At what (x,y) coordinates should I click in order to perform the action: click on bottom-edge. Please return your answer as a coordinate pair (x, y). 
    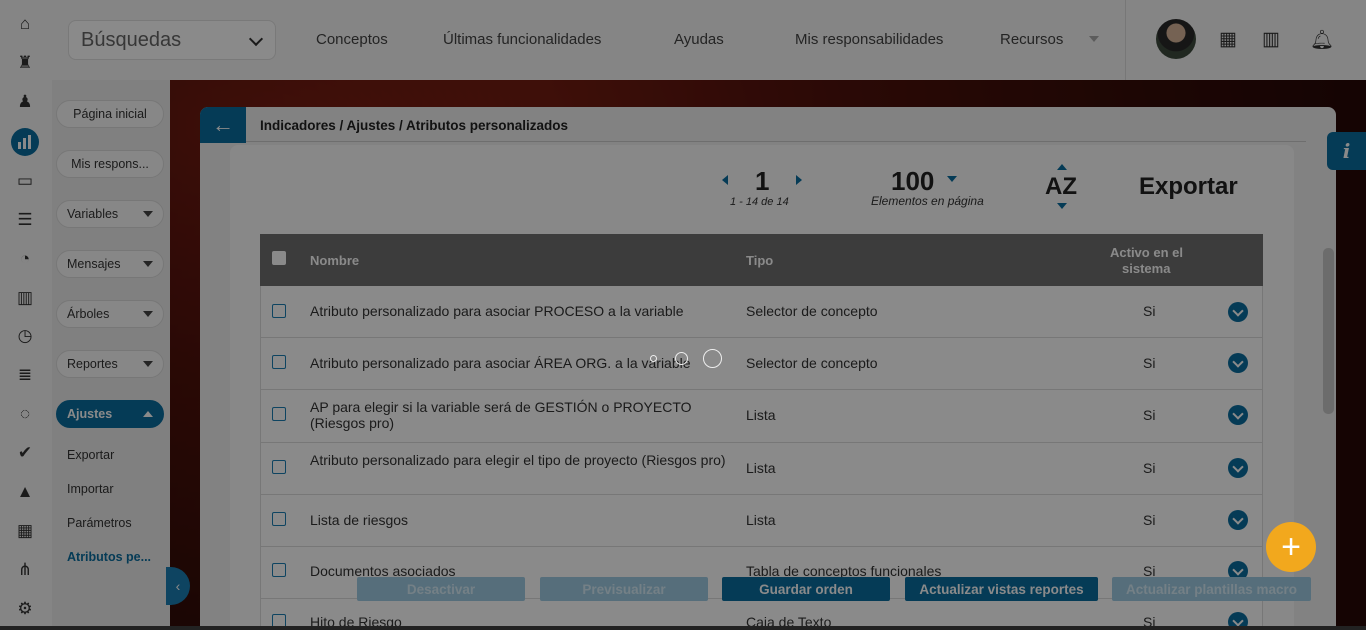
    Looking at the image, I should click on (683, 628).